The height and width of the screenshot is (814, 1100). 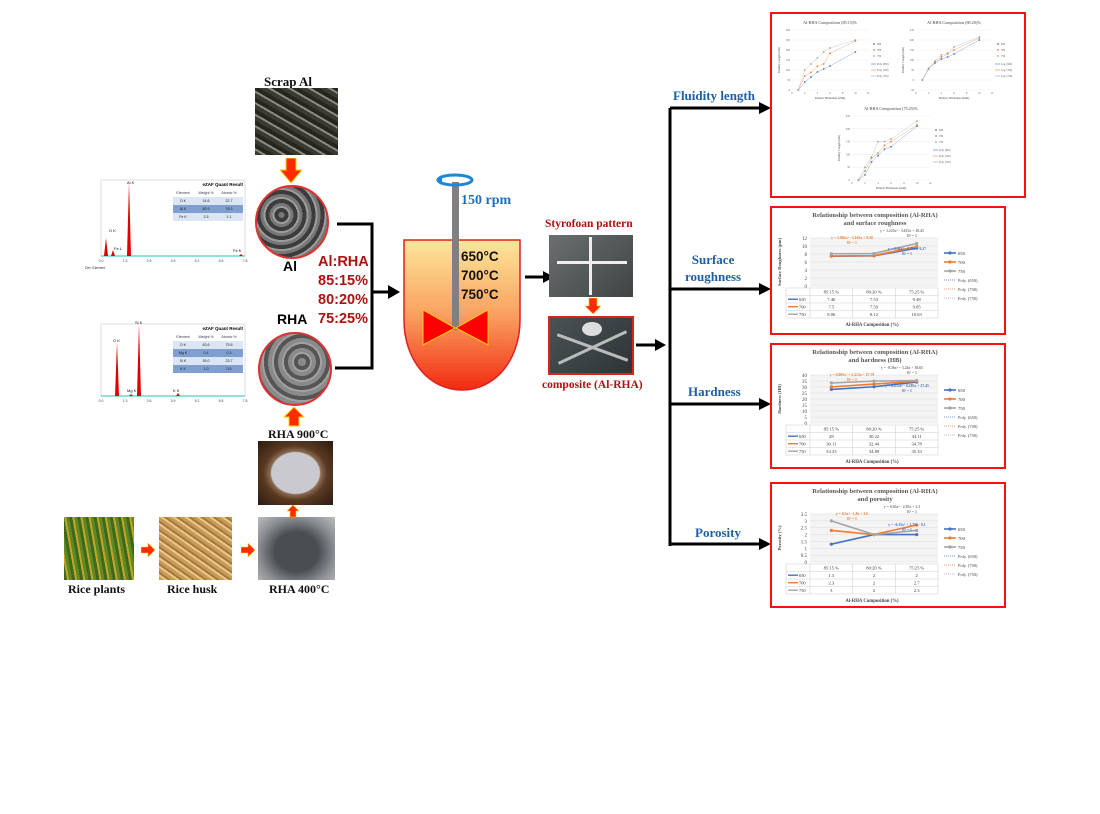 I want to click on temperature-item: 700°C, so click(x=480, y=275).